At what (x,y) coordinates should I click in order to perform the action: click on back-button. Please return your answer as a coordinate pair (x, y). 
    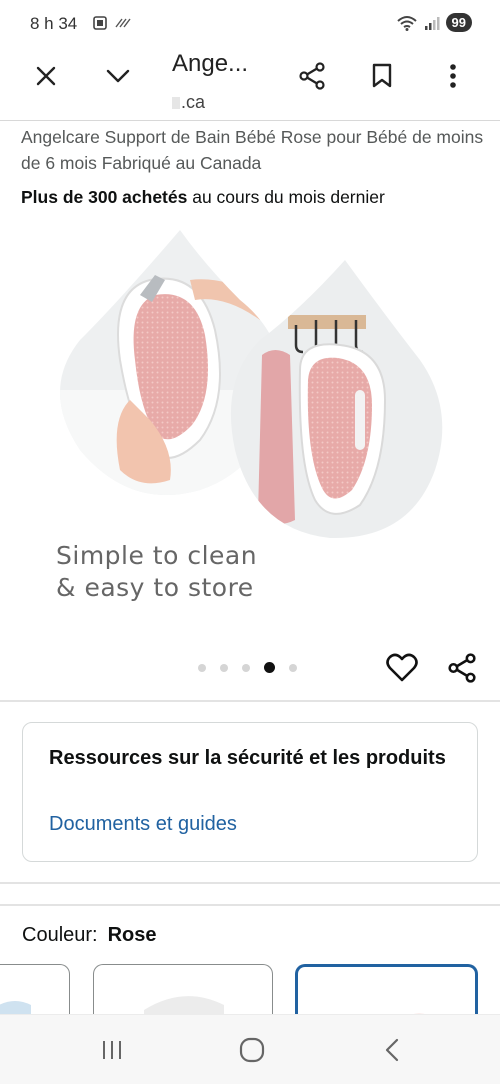
    Looking at the image, I should click on (392, 1050).